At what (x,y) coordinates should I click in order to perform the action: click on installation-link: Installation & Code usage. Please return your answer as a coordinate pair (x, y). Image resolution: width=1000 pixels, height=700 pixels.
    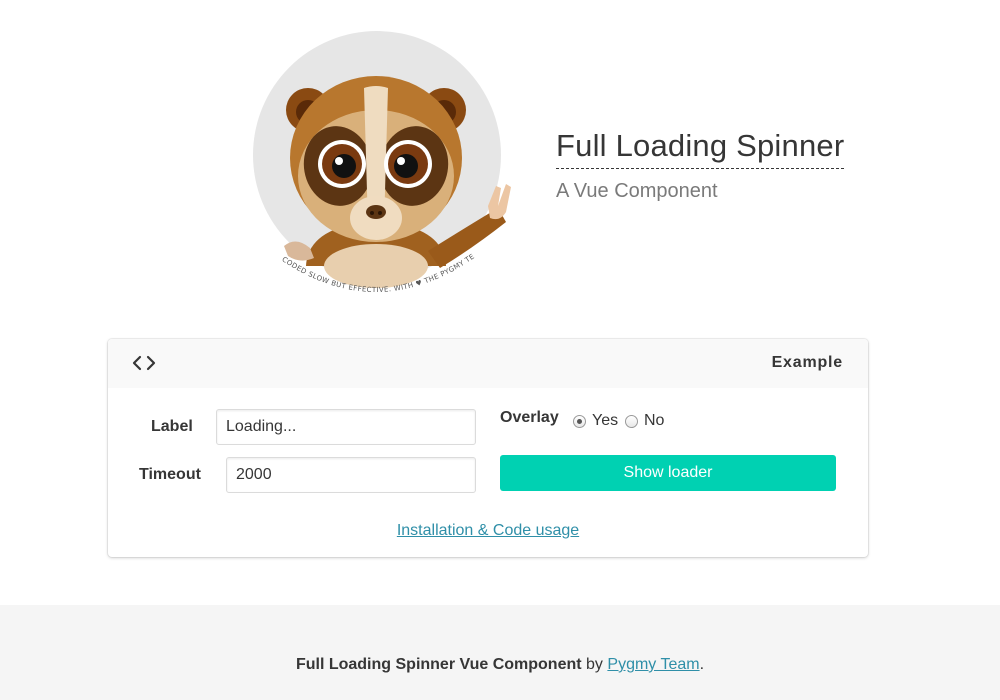
    Looking at the image, I should click on (488, 530).